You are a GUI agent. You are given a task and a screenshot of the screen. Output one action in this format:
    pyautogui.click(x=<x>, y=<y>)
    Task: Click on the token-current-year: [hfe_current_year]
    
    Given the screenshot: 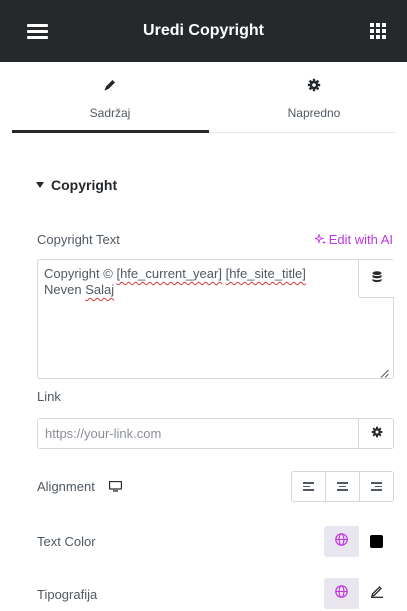 What is the action you would take?
    pyautogui.click(x=169, y=273)
    